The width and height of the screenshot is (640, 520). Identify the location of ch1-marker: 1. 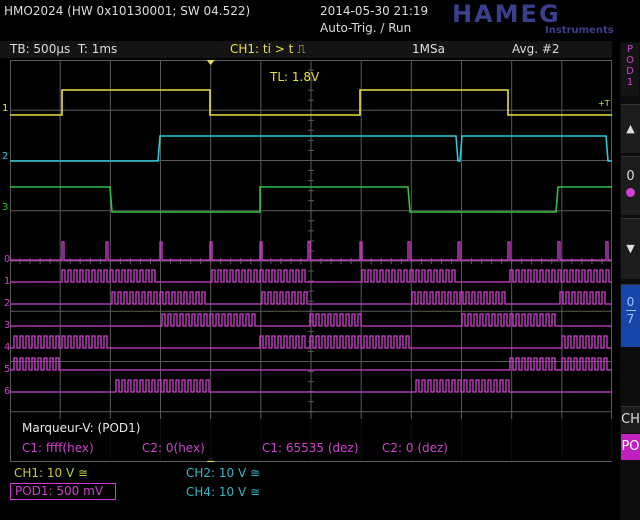
(5, 108).